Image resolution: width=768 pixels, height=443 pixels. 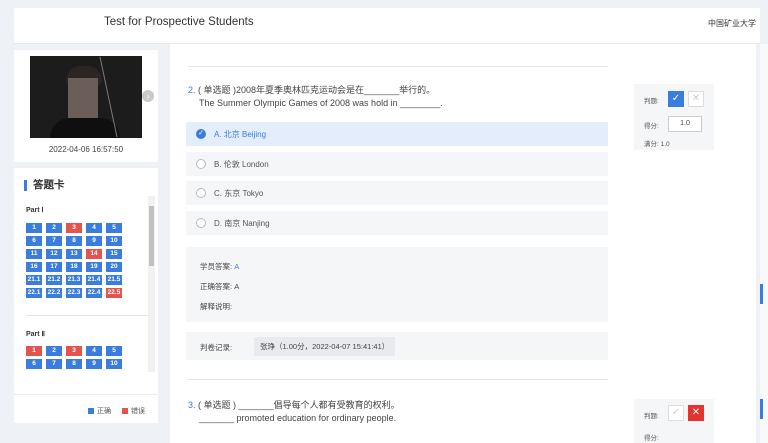 What do you see at coordinates (397, 134) in the screenshot?
I see `option-a: ✓ A. 北京 Beijing` at bounding box center [397, 134].